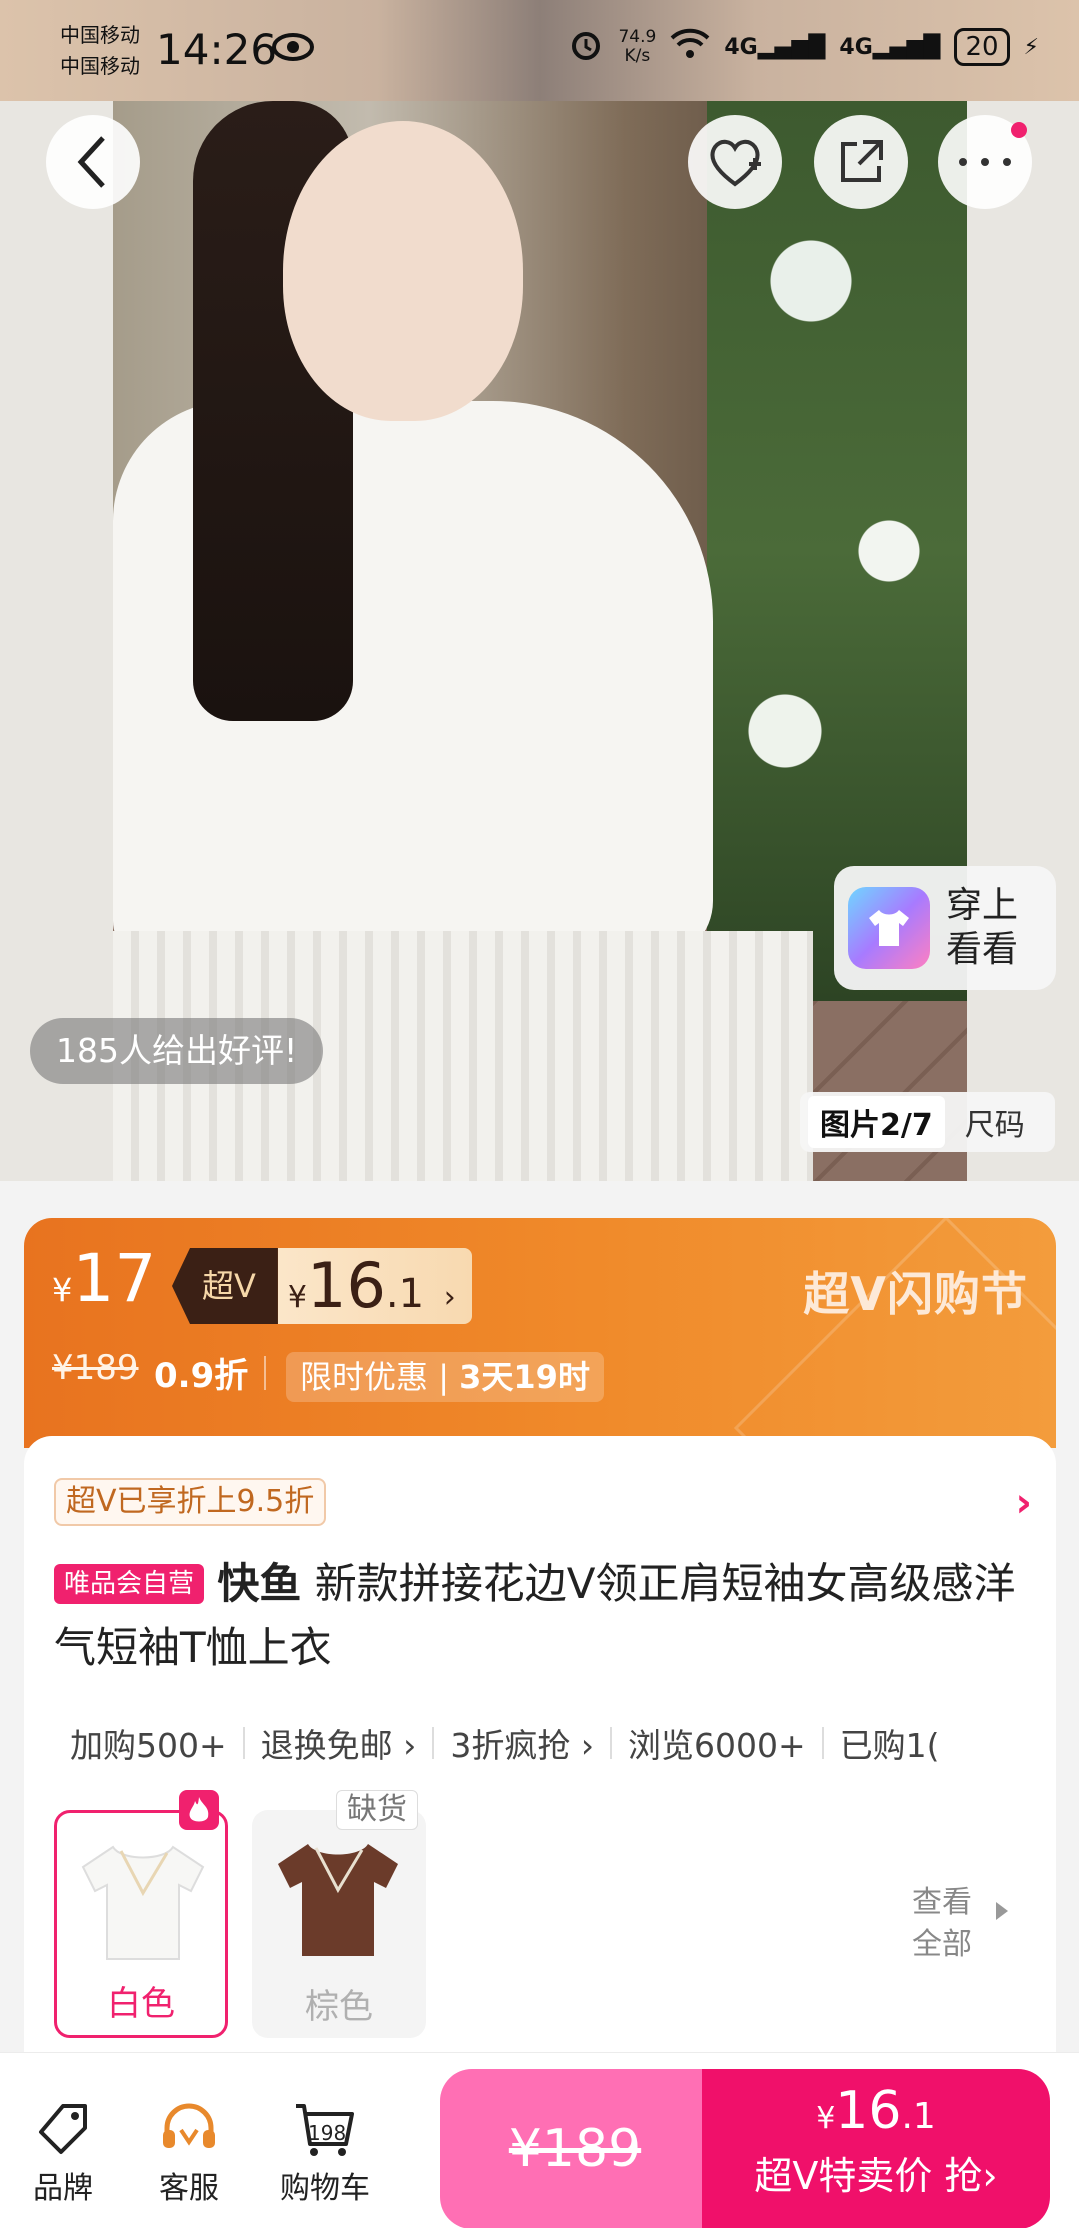 The height and width of the screenshot is (2228, 1079). Describe the element at coordinates (876, 2148) in the screenshot. I see `buy-vip-price-button: ¥16.1 超V特卖价 抢›` at that location.